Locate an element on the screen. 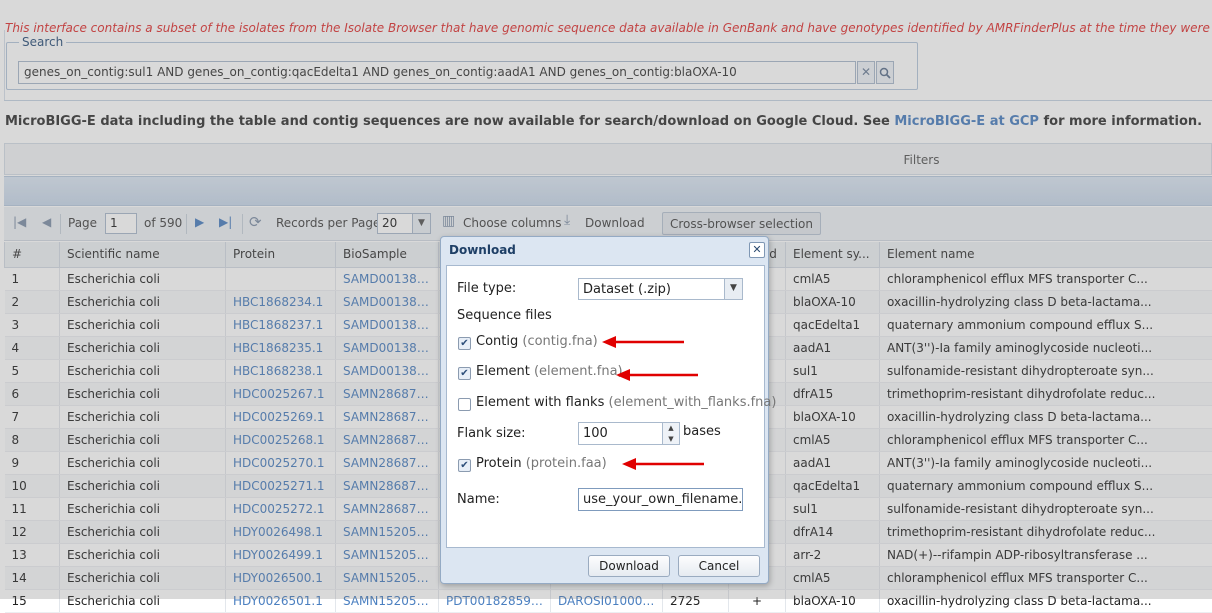  flank-size-label: Flank size: is located at coordinates (491, 433).